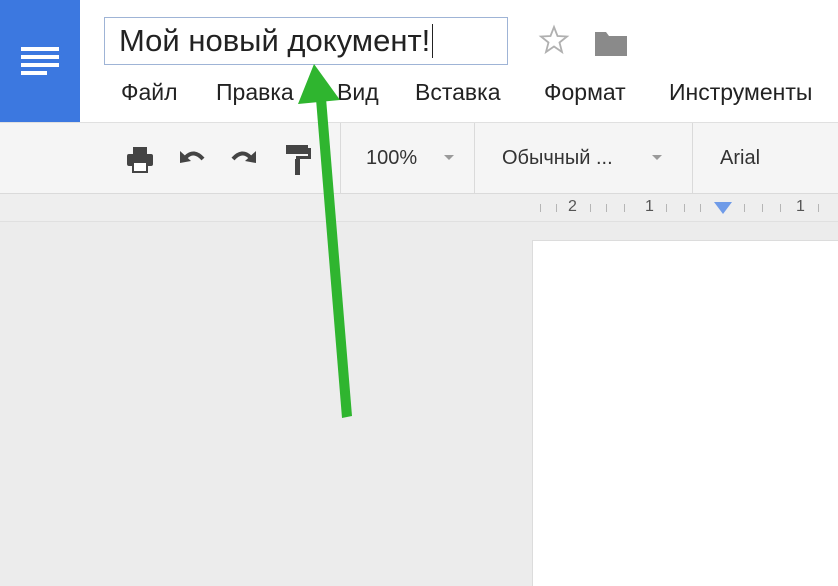  I want to click on ruler: 2 1 1, so click(419, 208).